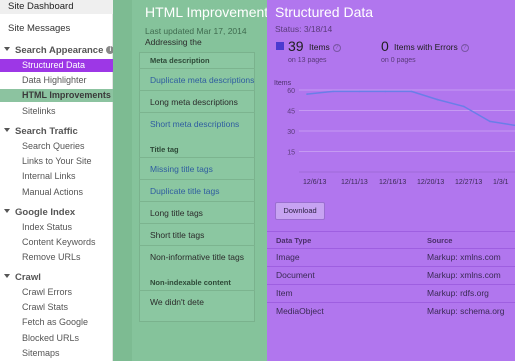 This screenshot has height=361, width=515. What do you see at coordinates (122, 180) in the screenshot?
I see `panel-edge` at bounding box center [122, 180].